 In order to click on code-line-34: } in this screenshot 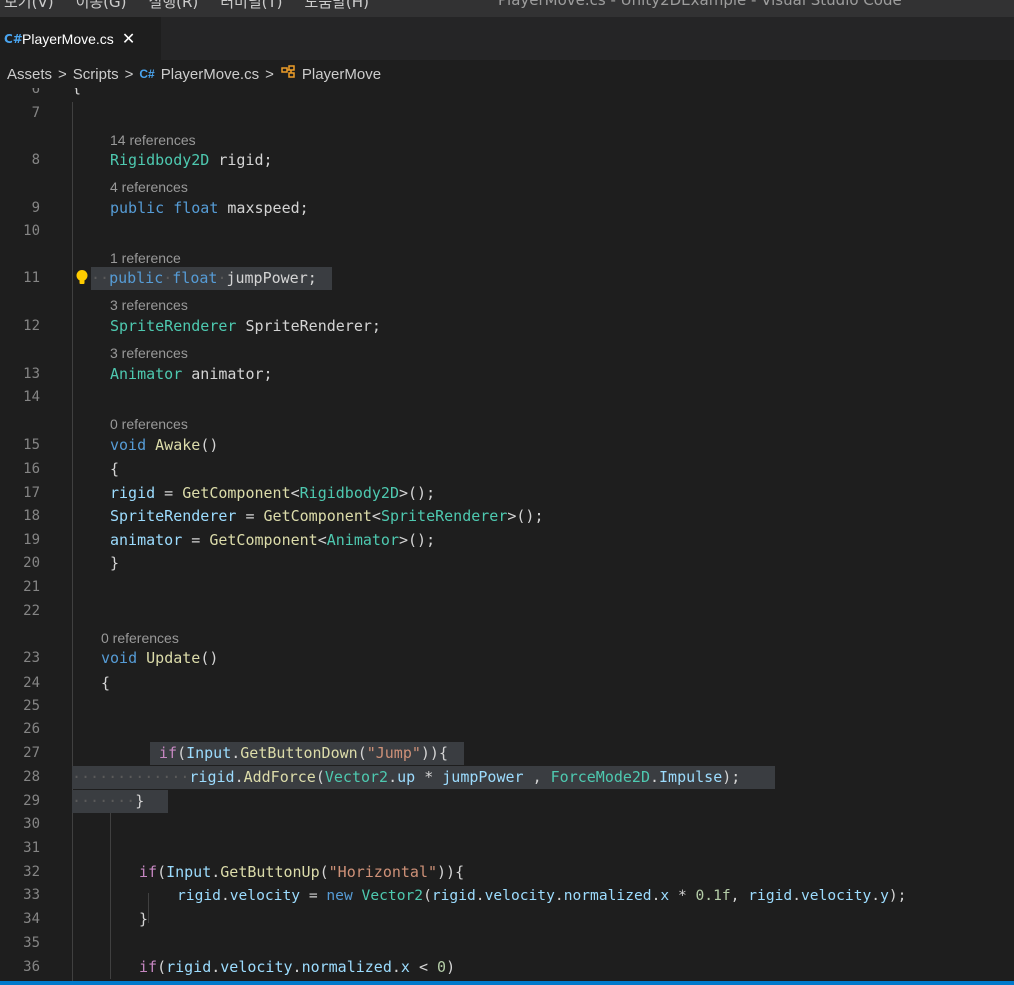, I will do `click(143, 919)`.